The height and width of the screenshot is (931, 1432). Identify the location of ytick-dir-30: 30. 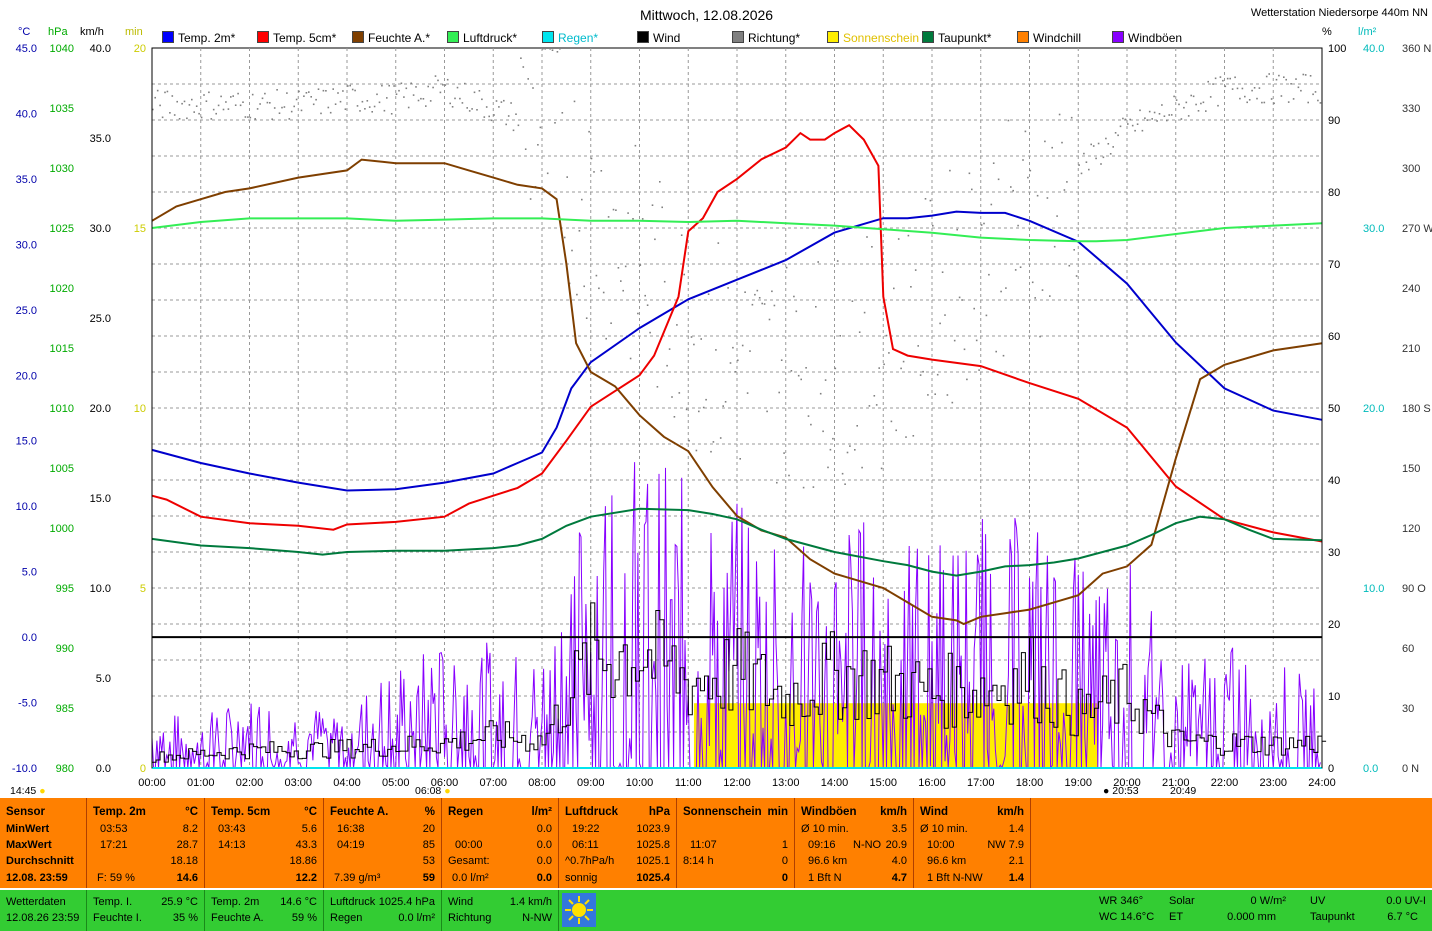
(1408, 709).